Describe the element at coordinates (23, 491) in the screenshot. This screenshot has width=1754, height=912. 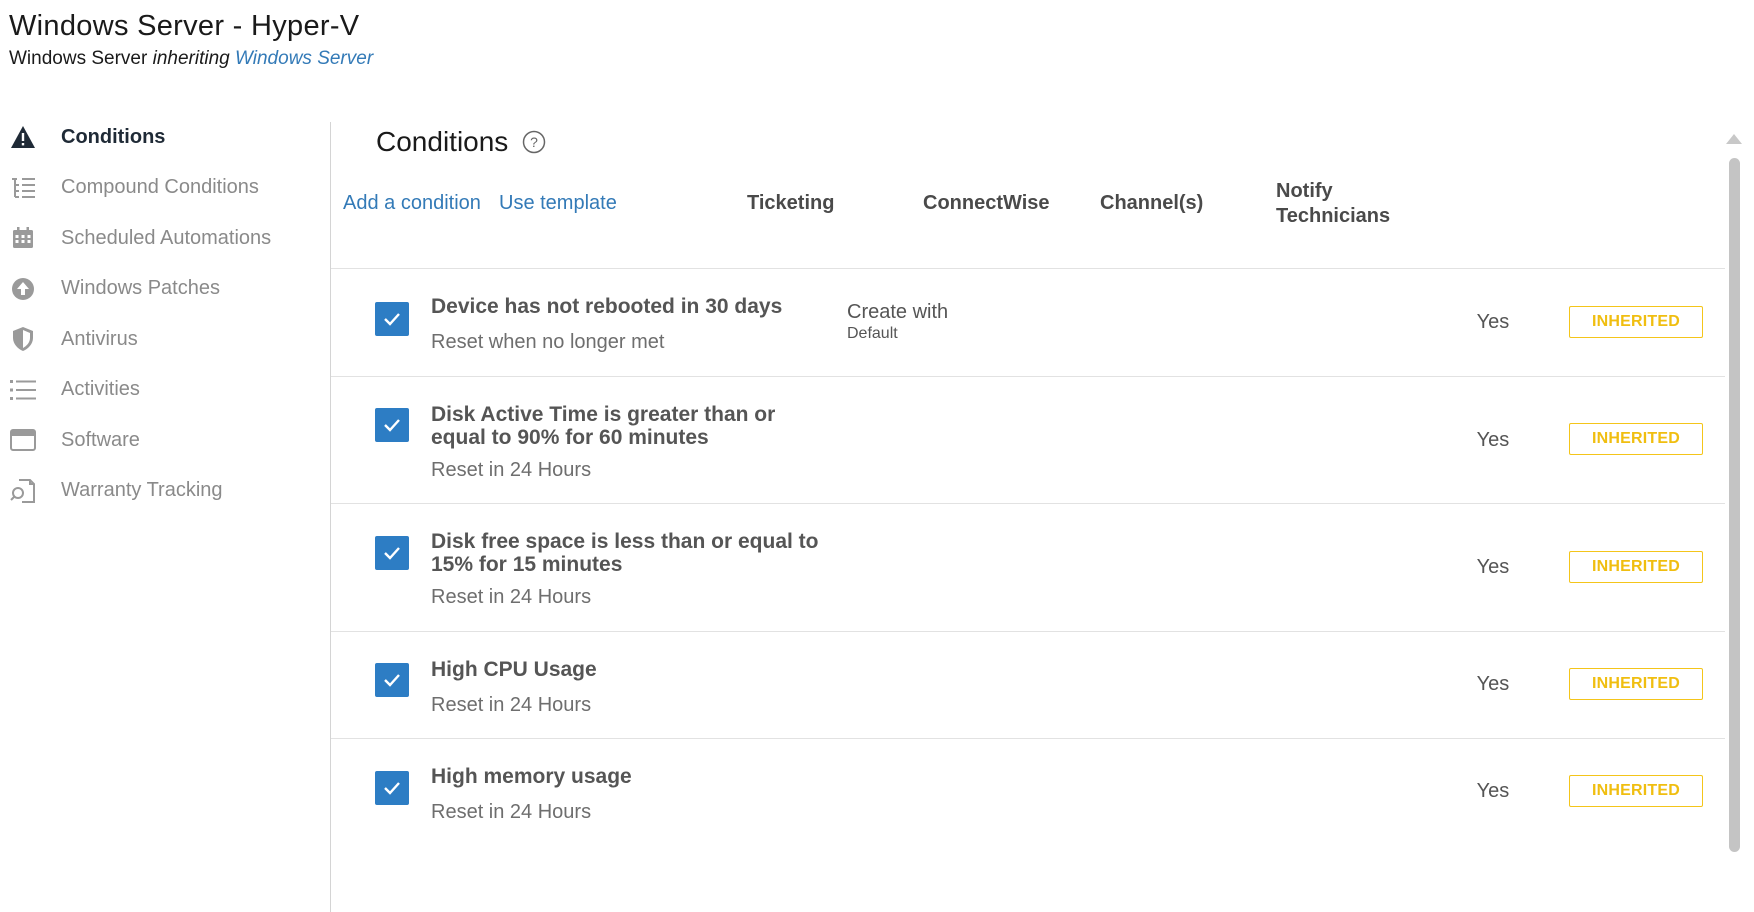
I see `document-search-icon` at that location.